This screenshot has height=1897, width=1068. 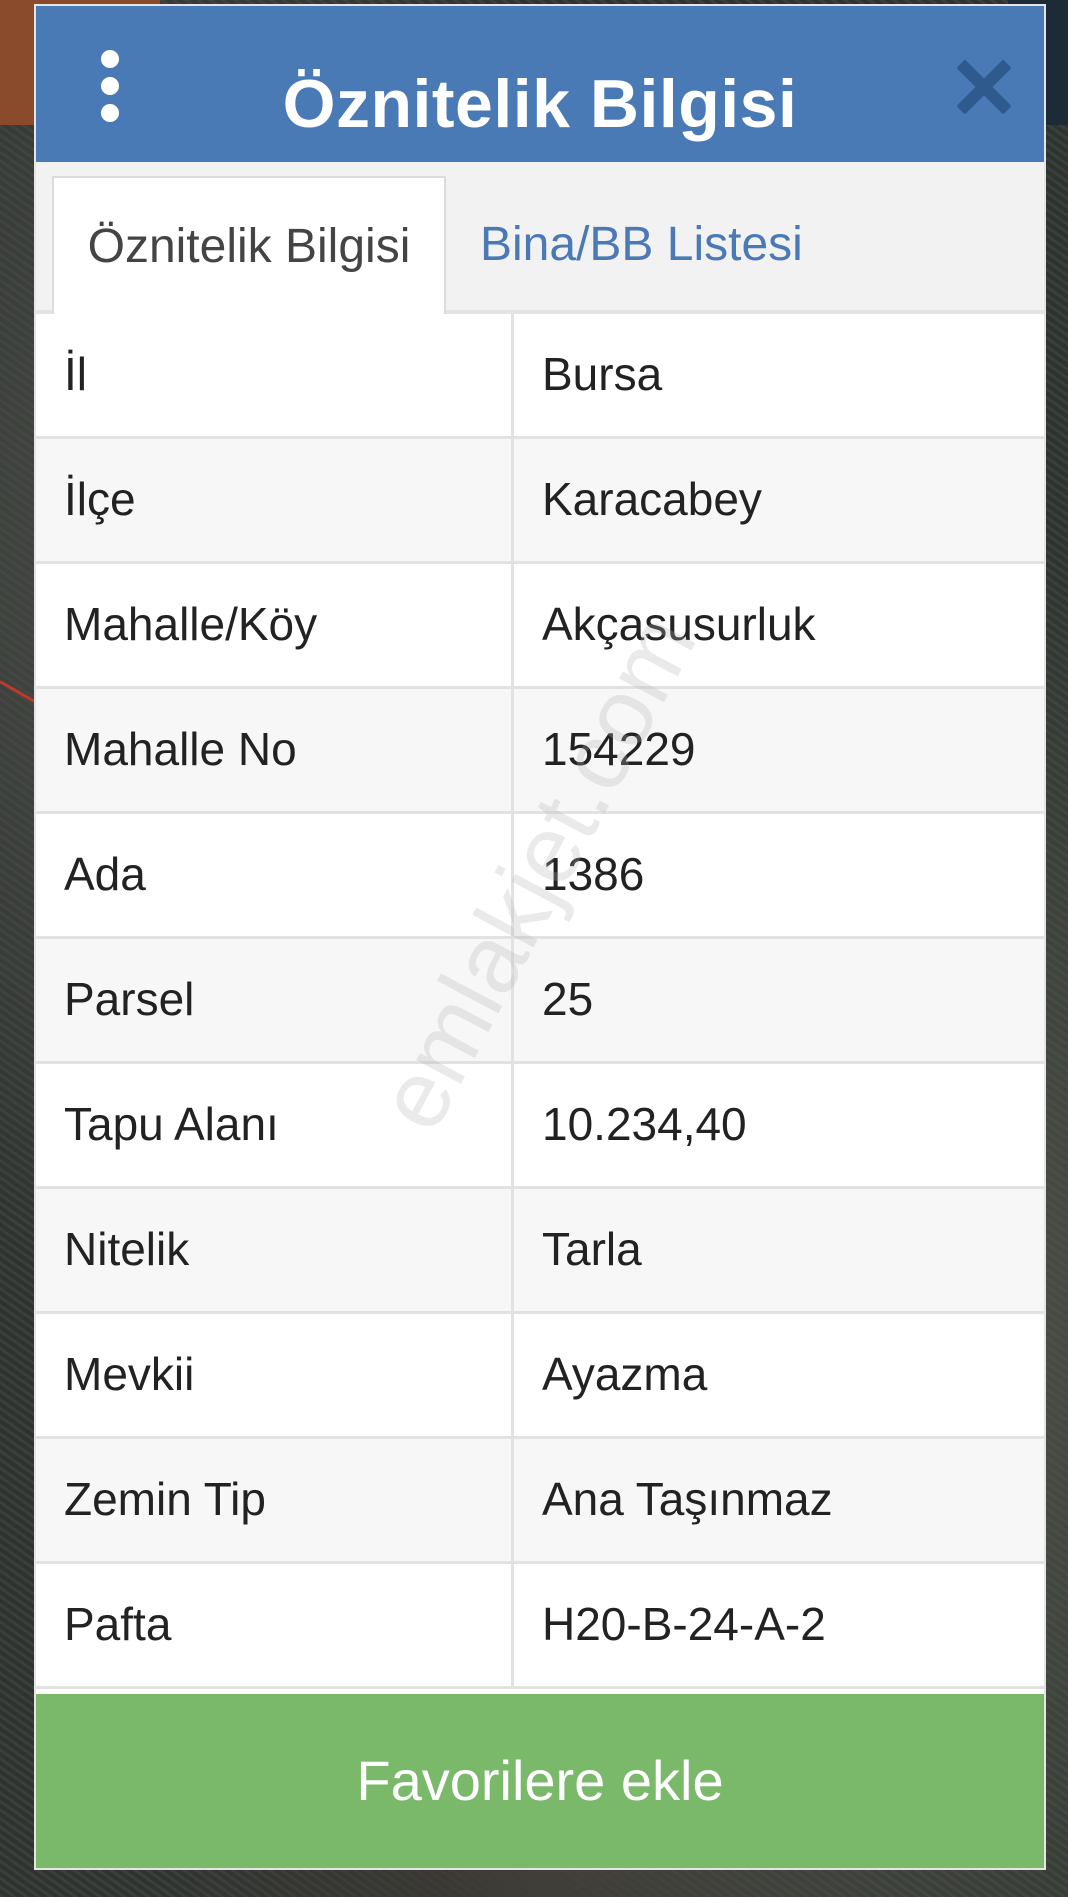 I want to click on attribute-key: Mahalle/Köy, so click(x=275, y=625).